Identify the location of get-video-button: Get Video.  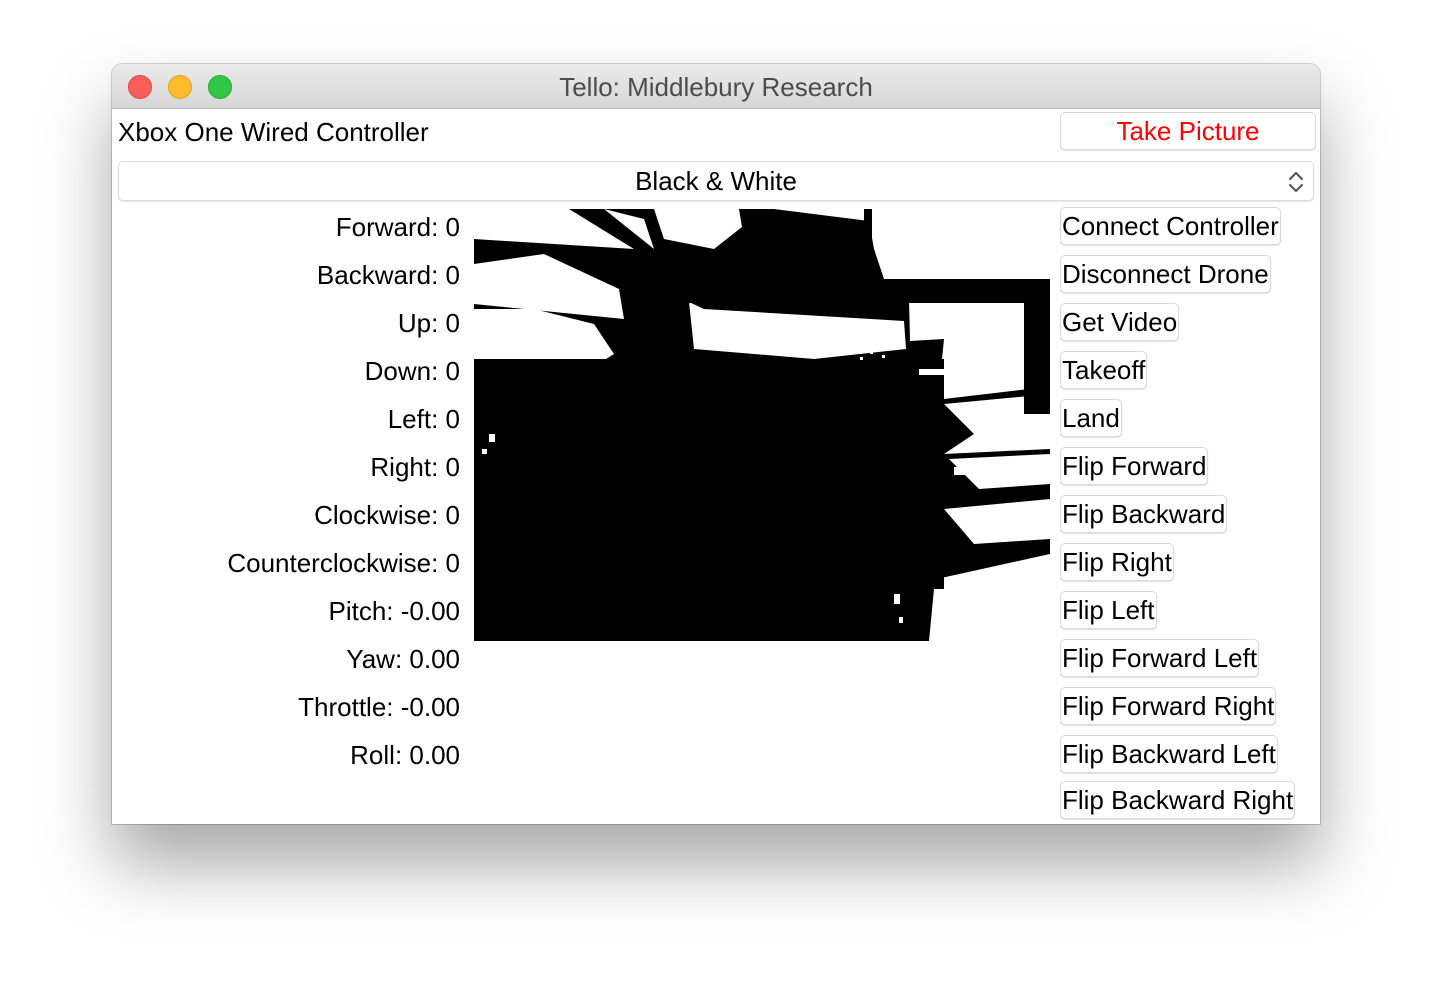
(1120, 322).